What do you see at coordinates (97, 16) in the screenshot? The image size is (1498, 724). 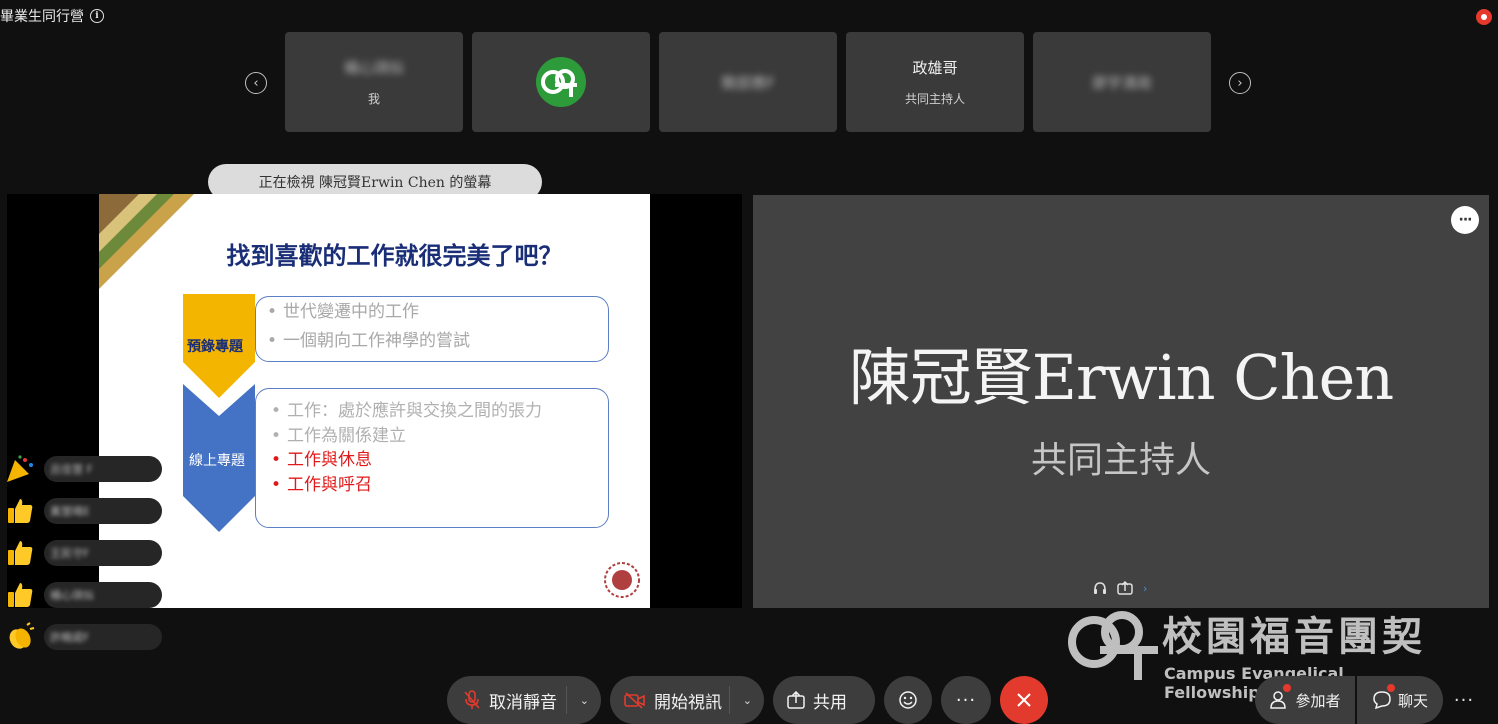 I see `info-icon: i` at bounding box center [97, 16].